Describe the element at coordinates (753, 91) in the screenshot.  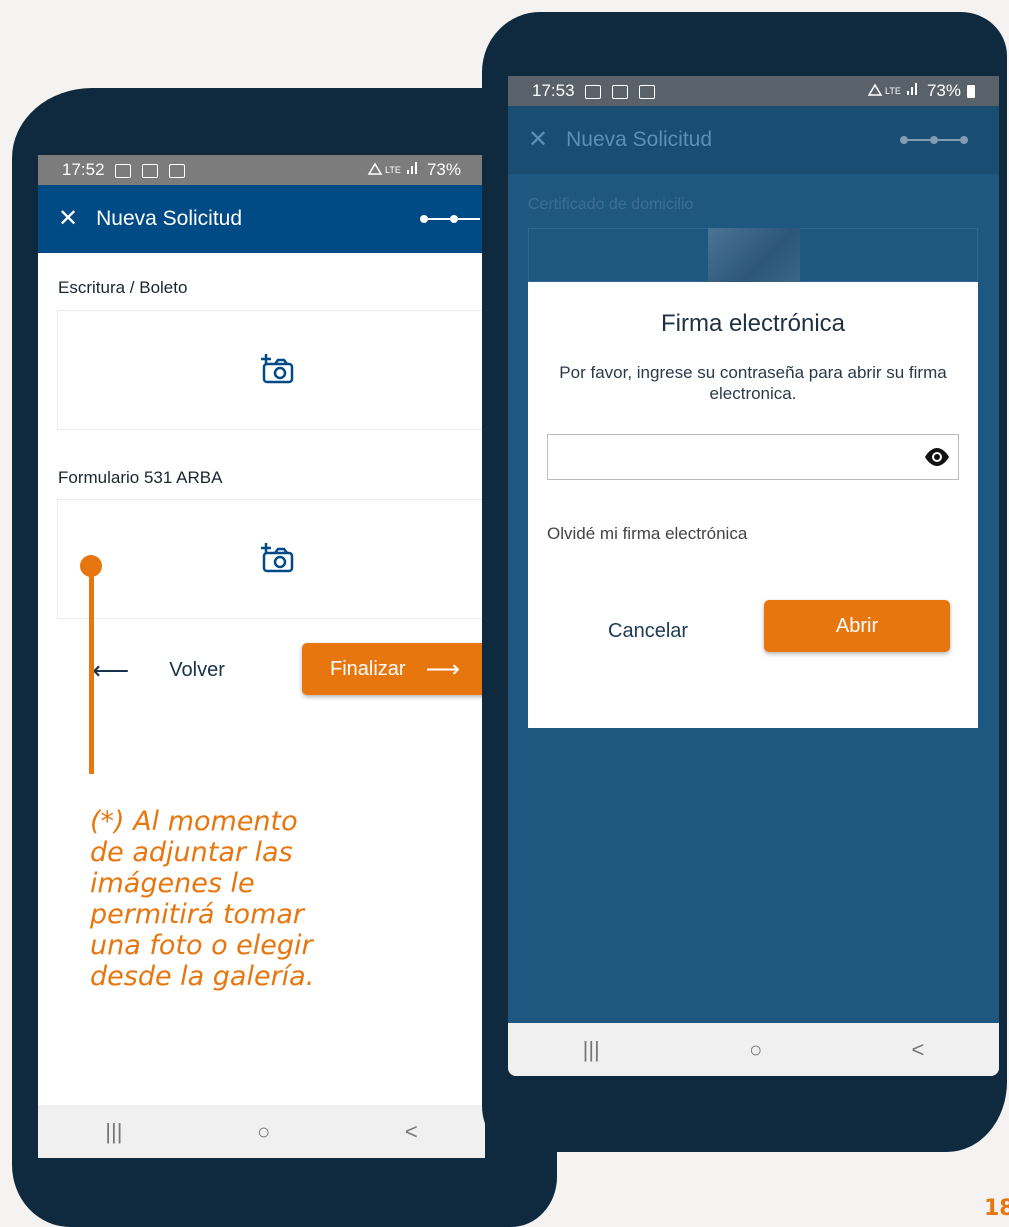
I see `status-bar: 17:53 LTE 73%` at that location.